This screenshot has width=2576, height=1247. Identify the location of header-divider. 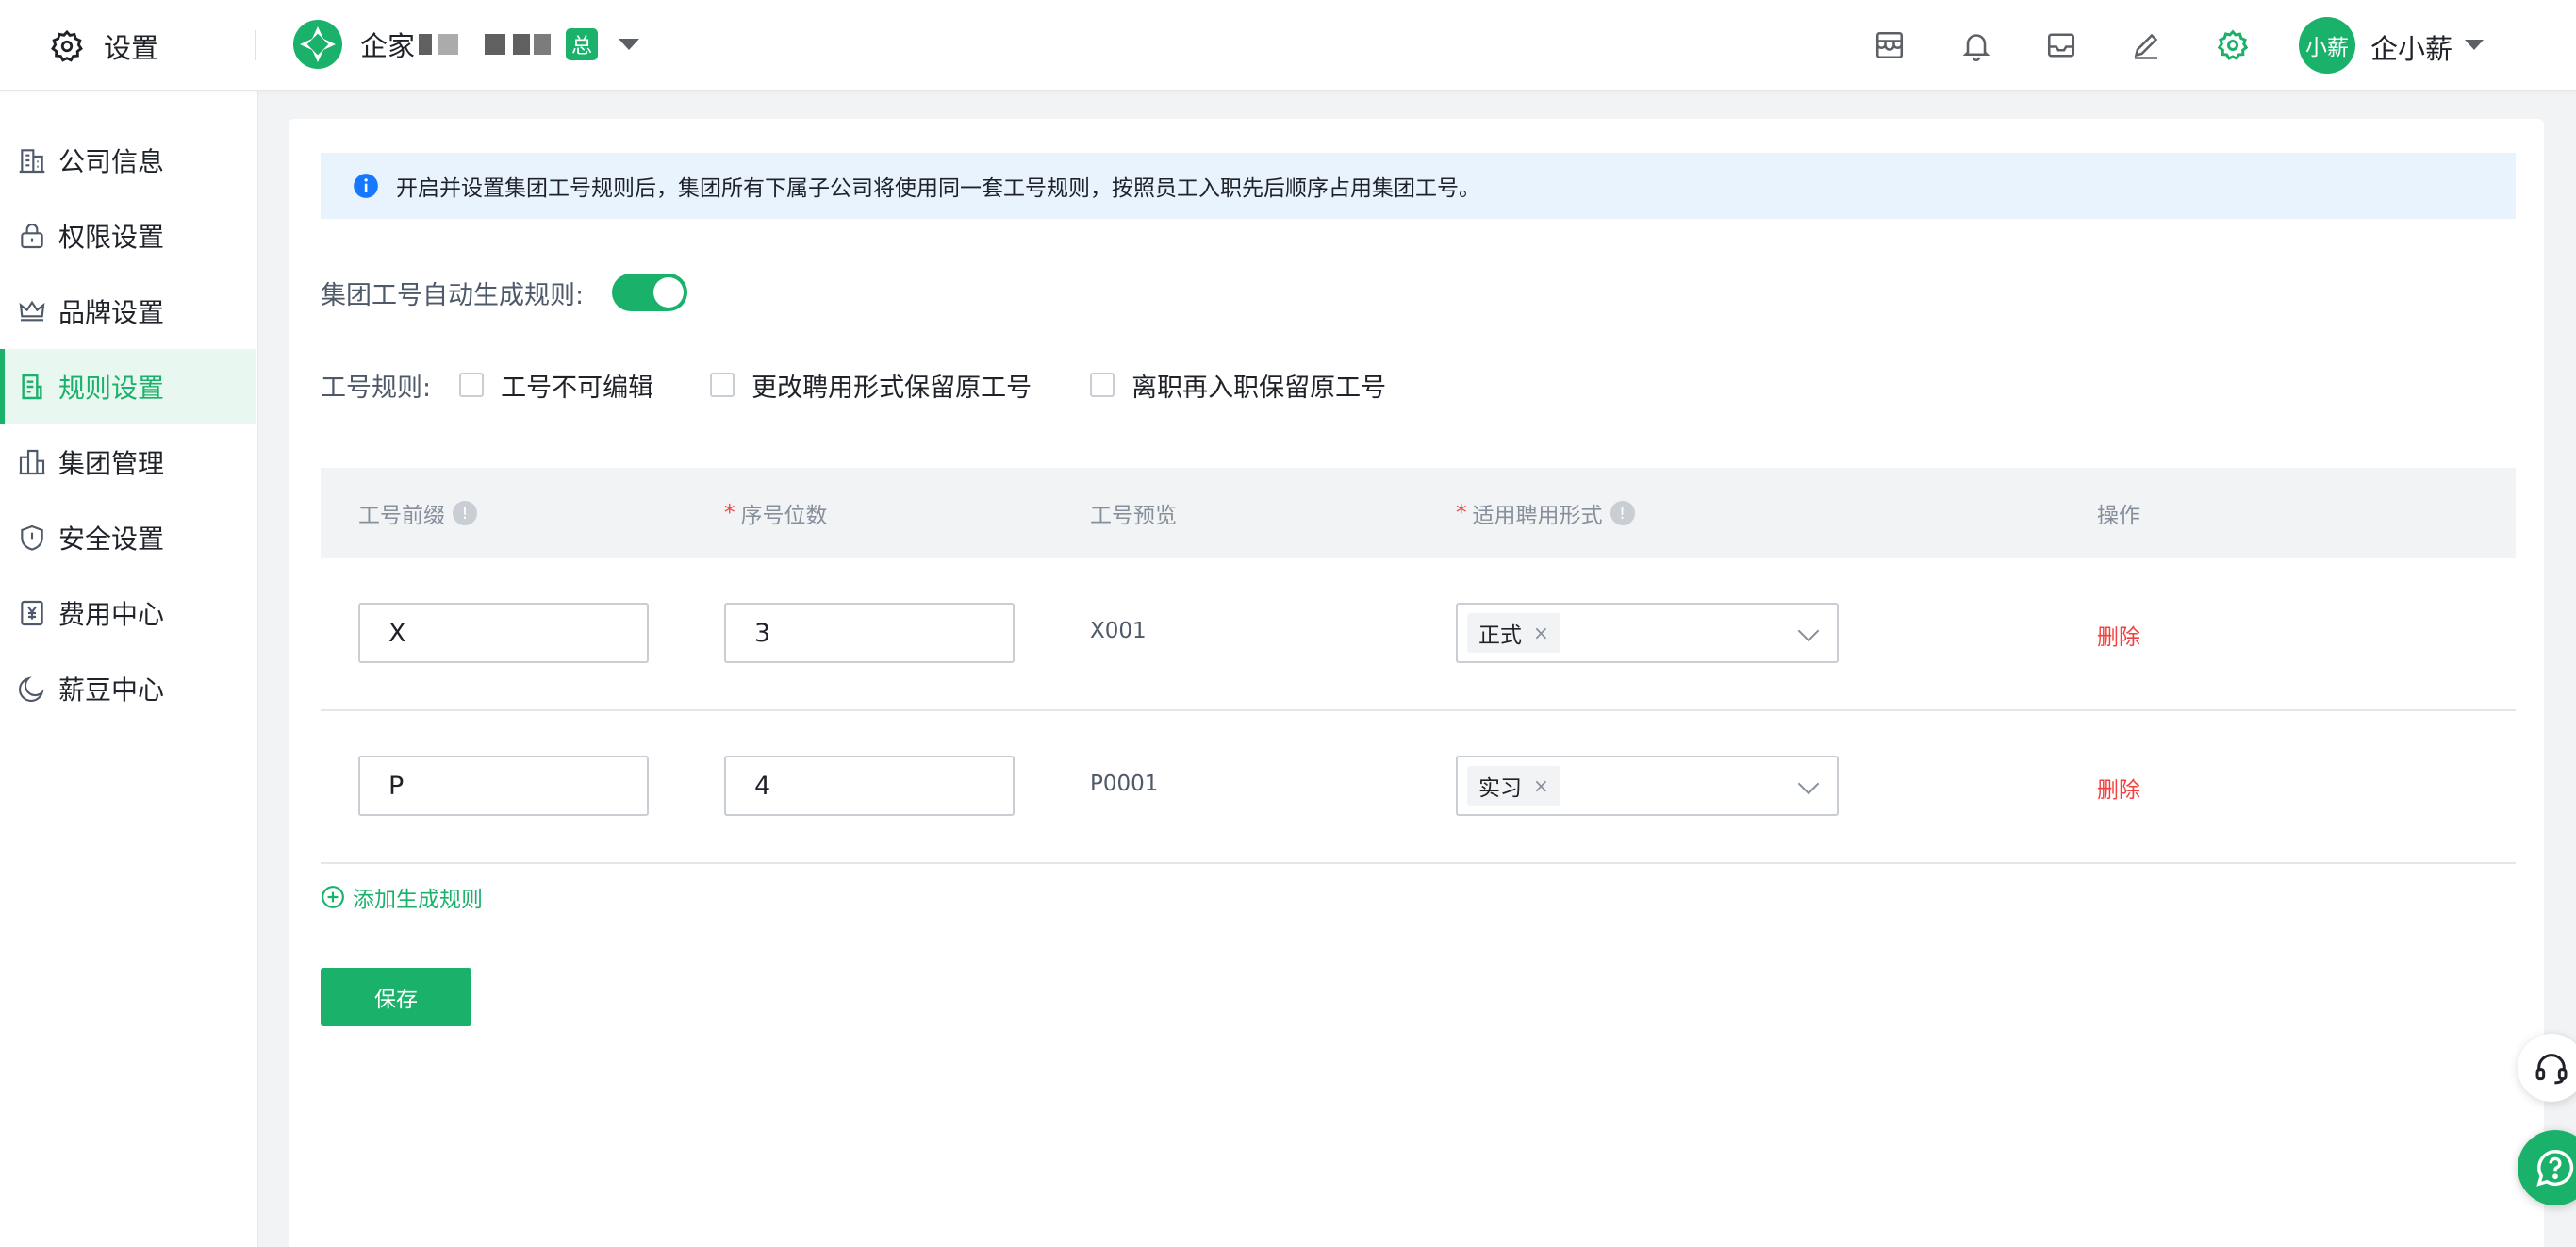
(255, 45).